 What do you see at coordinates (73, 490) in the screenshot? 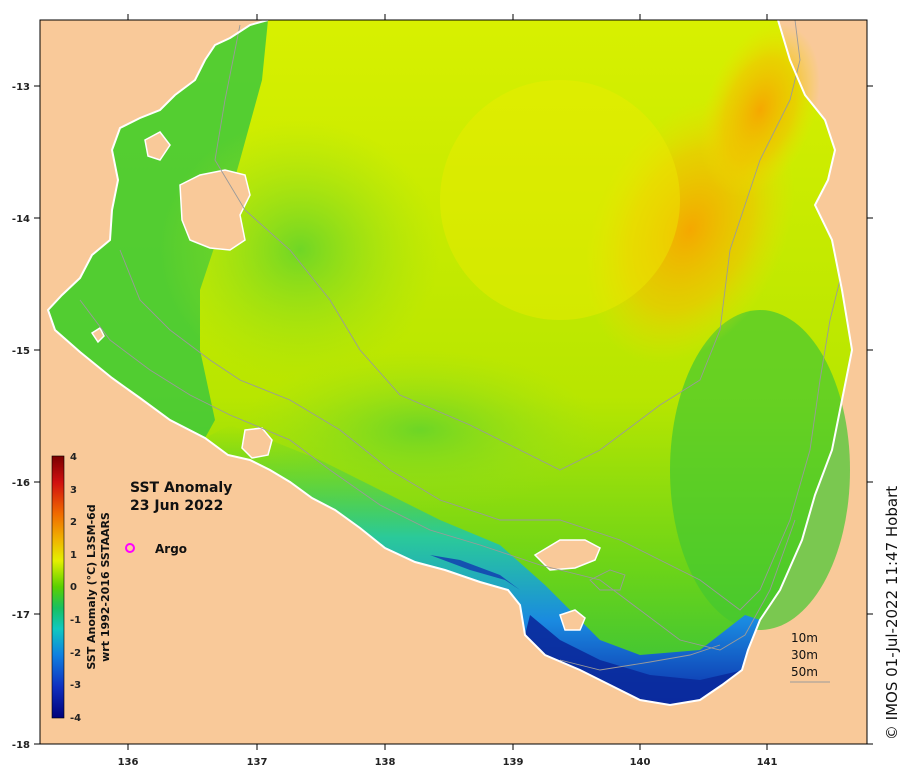
I see `colorbar-tick: 3` at bounding box center [73, 490].